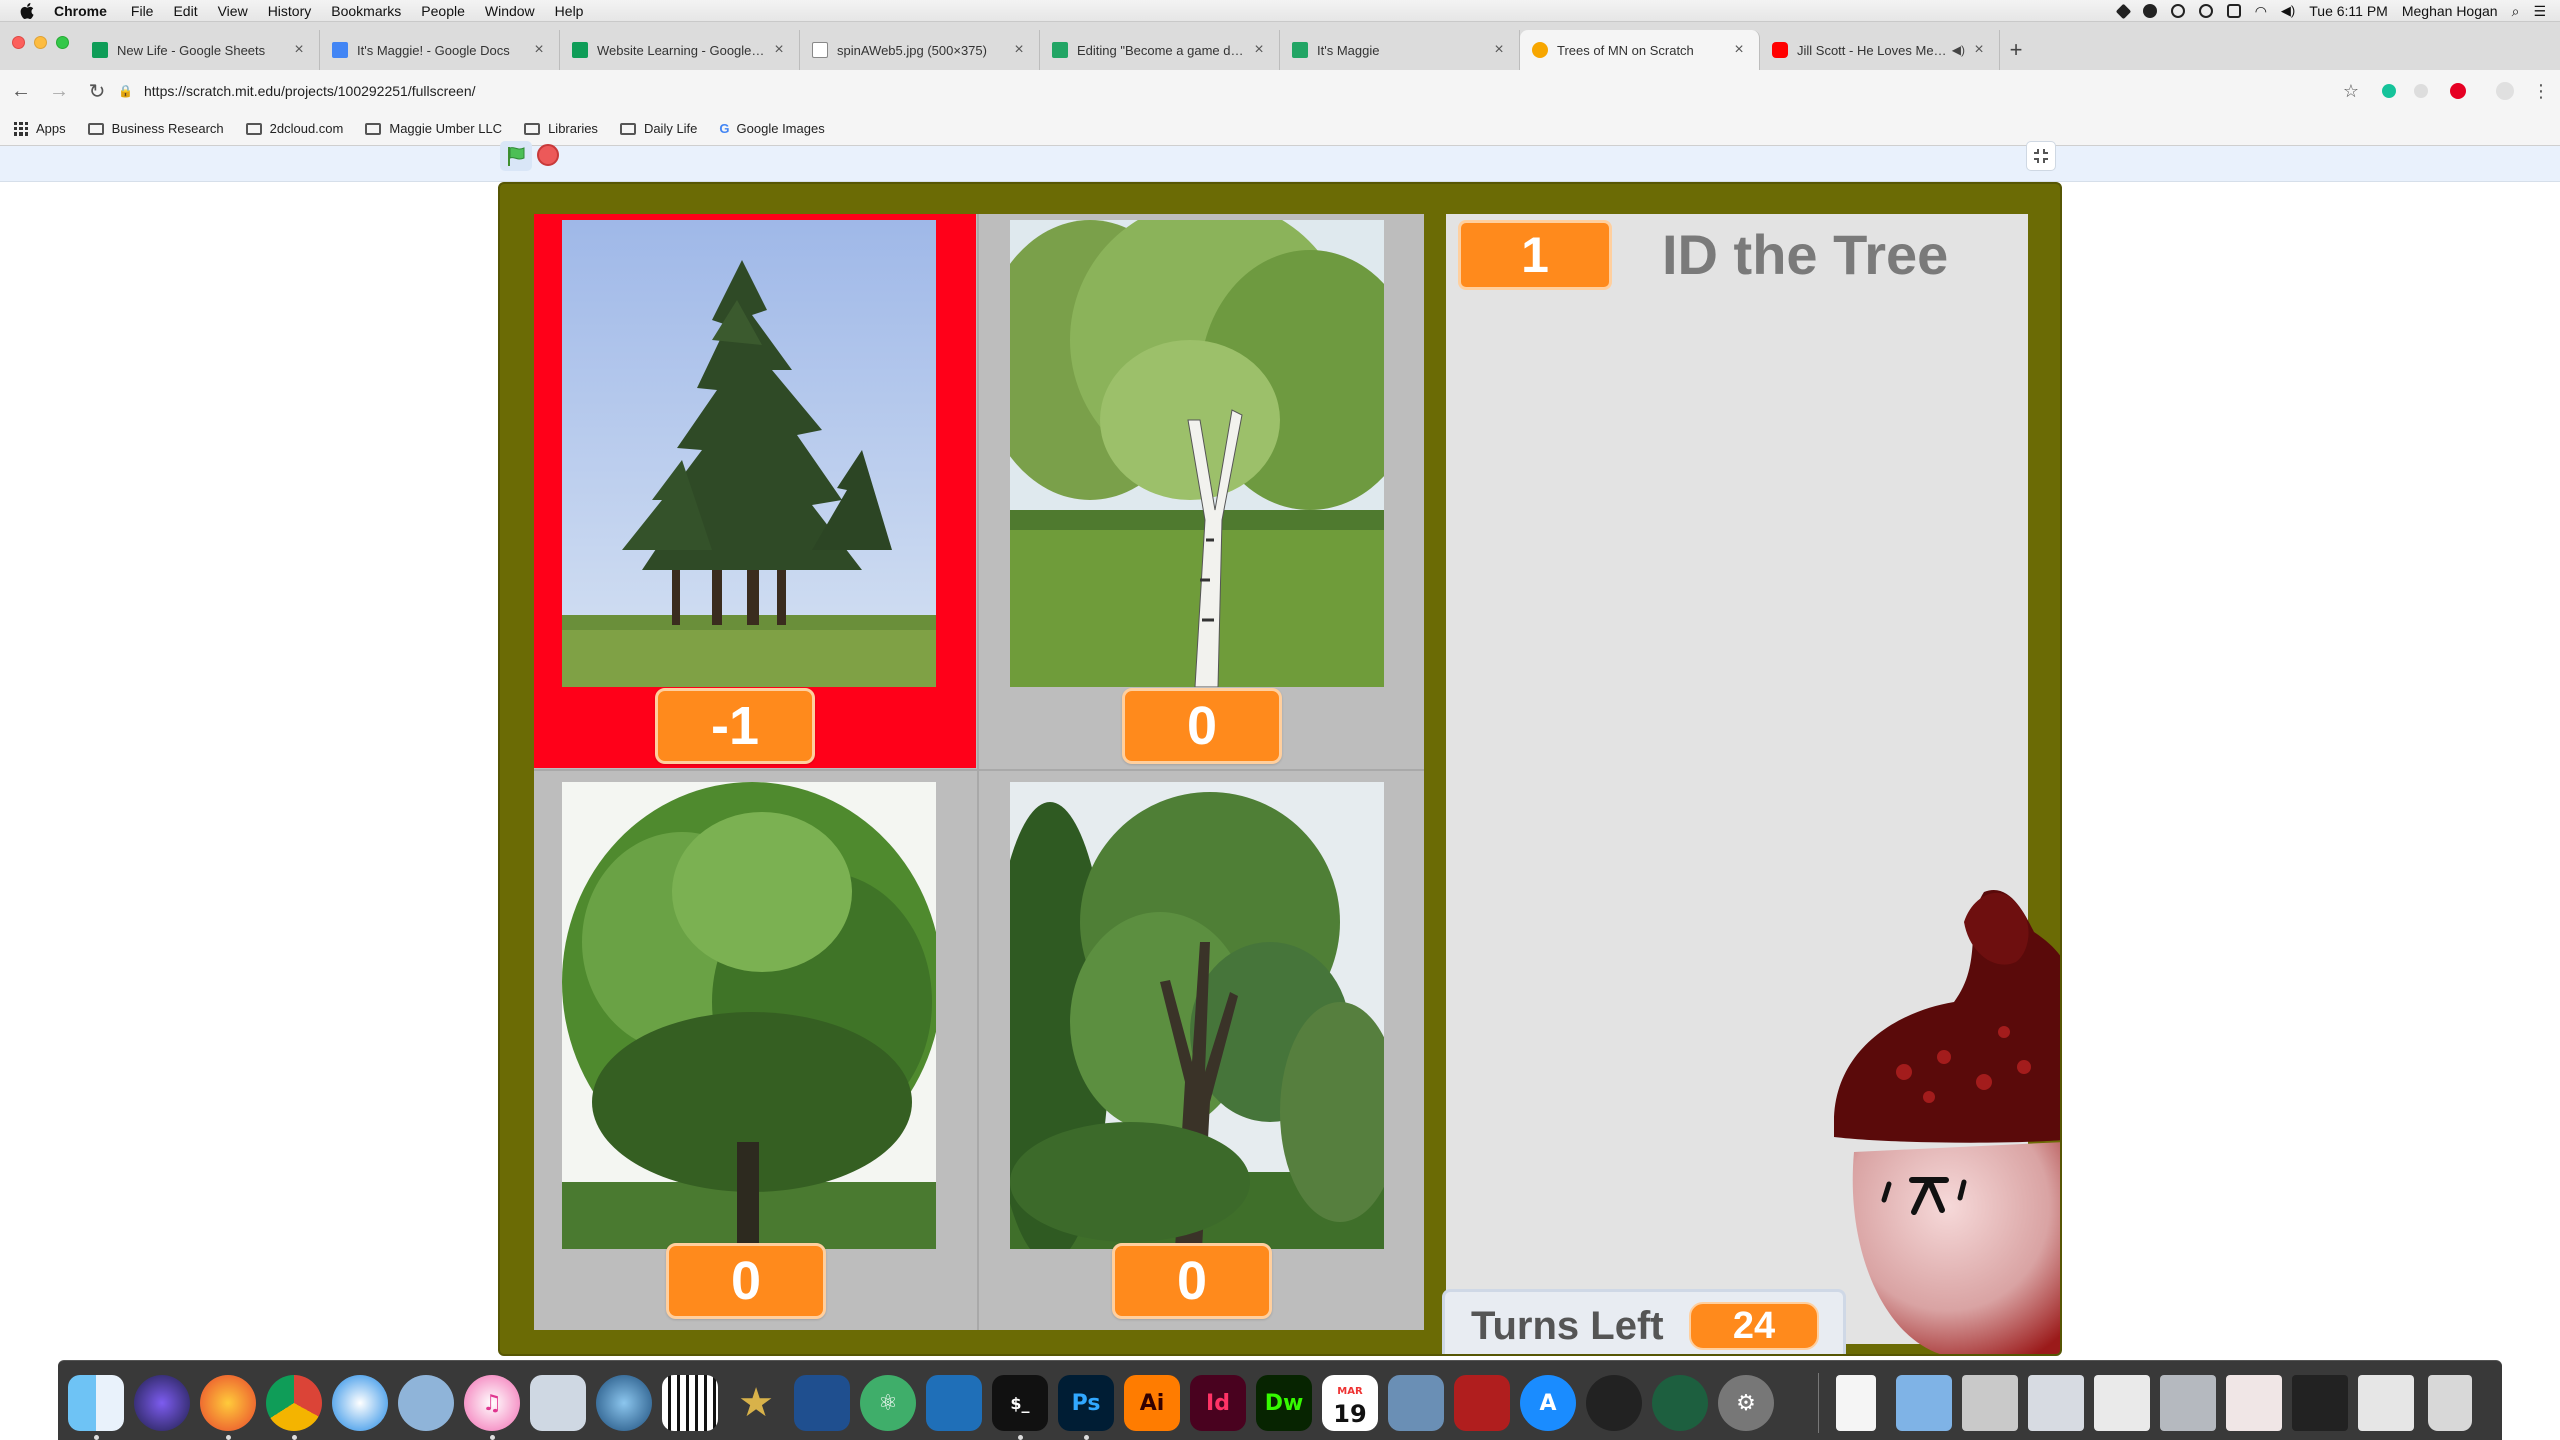 The image size is (2560, 1440). What do you see at coordinates (155, 128) in the screenshot?
I see `bookmark-business-research: Business Research` at bounding box center [155, 128].